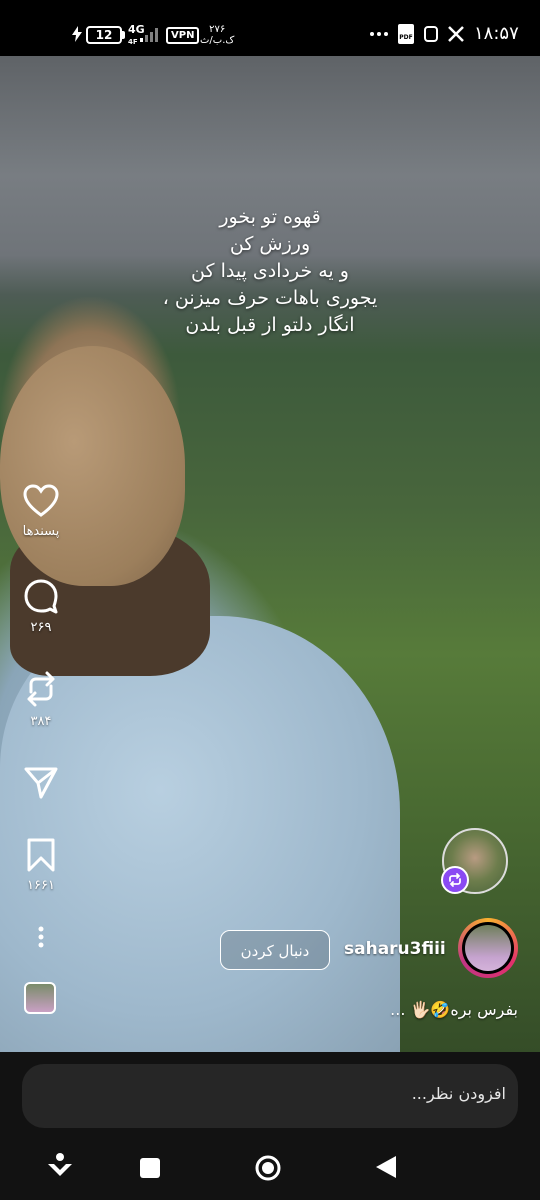 The width and height of the screenshot is (540, 1200). What do you see at coordinates (41, 596) in the screenshot?
I see `comment-icon` at bounding box center [41, 596].